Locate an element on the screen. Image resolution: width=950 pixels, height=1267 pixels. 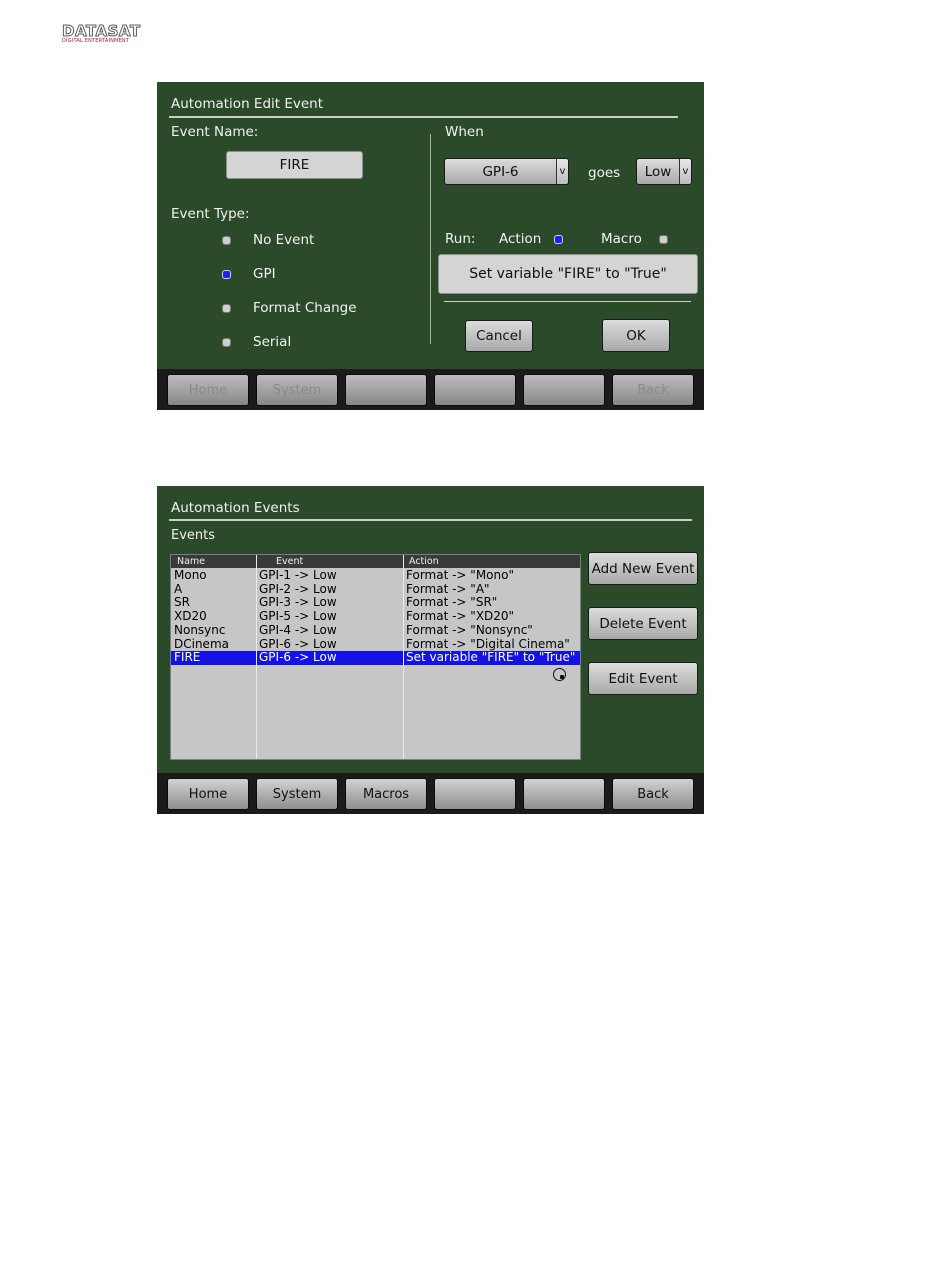
bottom-nav-bar: Home System Back is located at coordinates (430, 389).